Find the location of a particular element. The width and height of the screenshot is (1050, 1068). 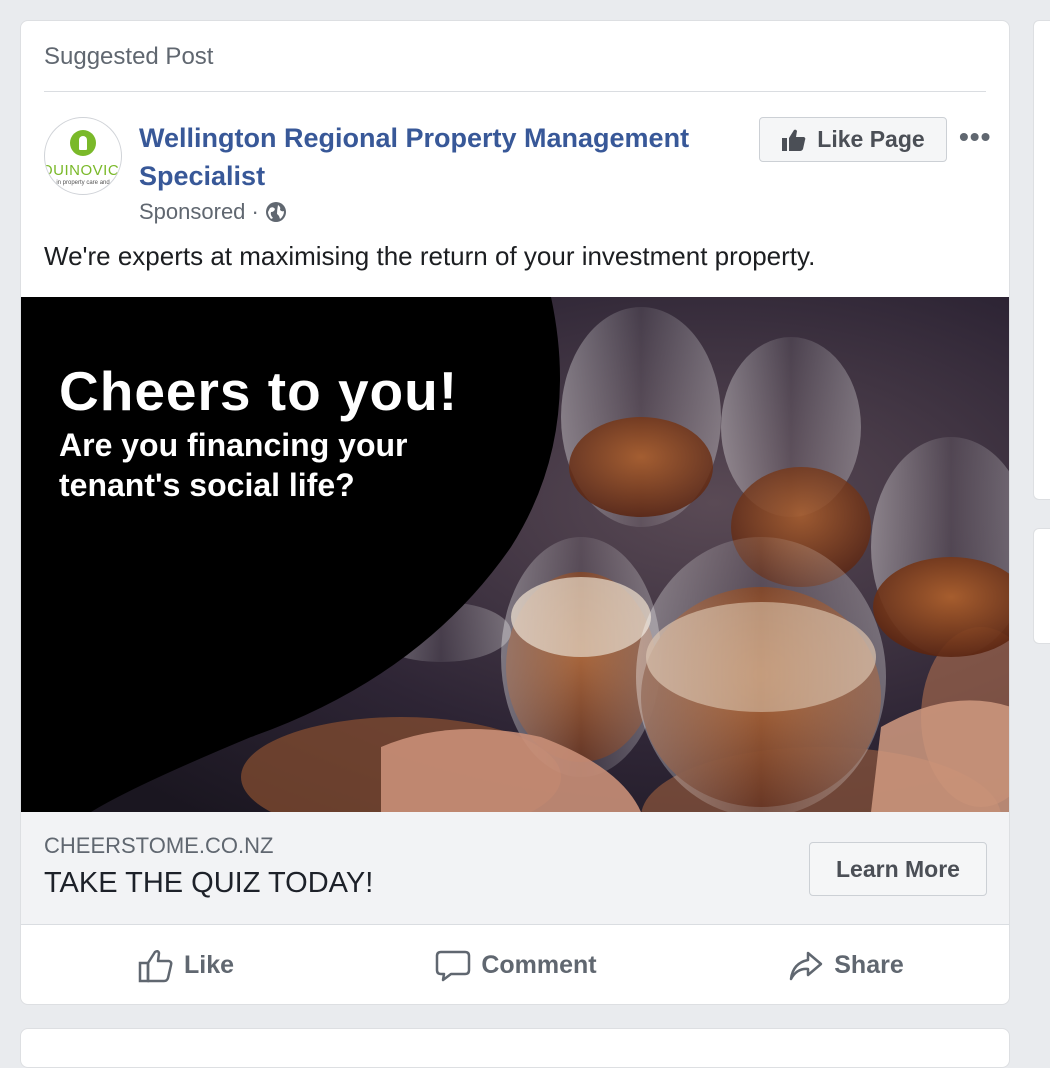

more-options-button: ••• is located at coordinates (975, 137).